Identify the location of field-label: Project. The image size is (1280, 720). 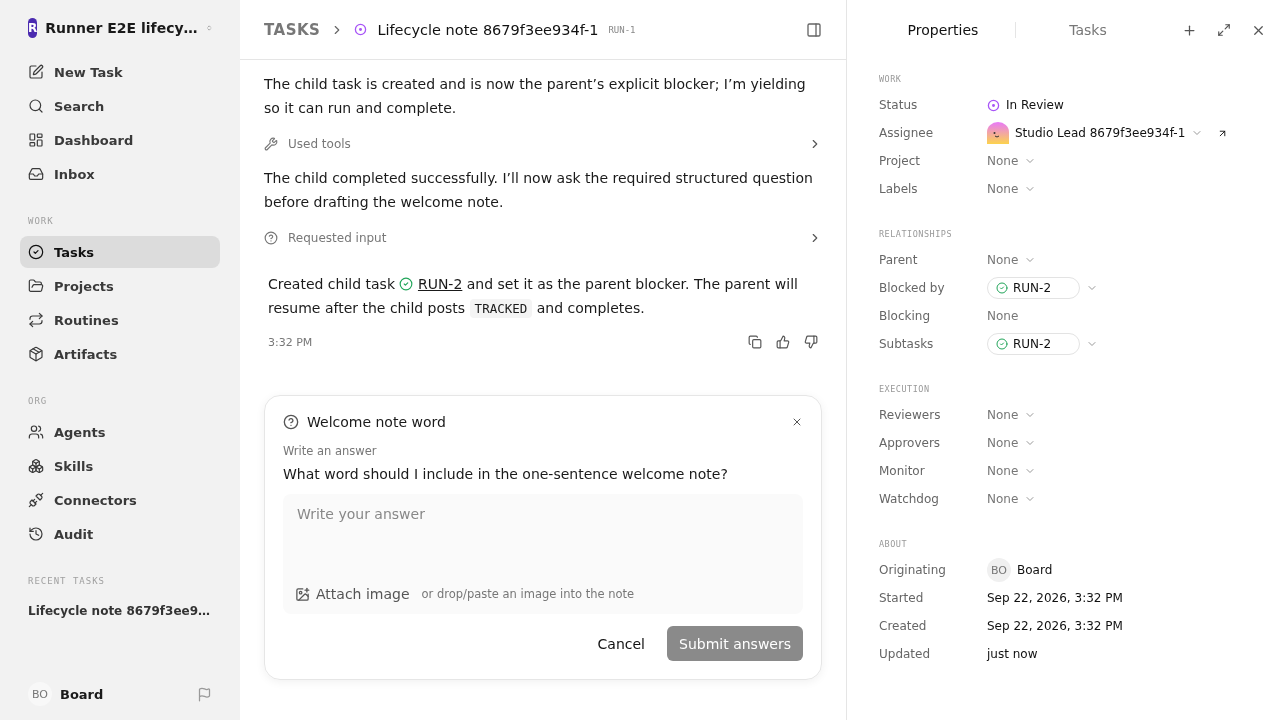
(900, 161).